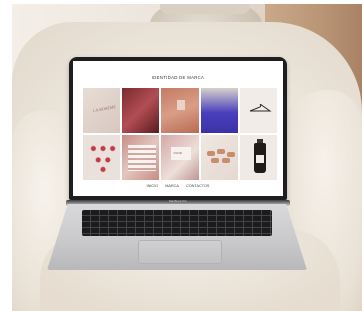  I want to click on hearts-pattern, so click(103, 158).